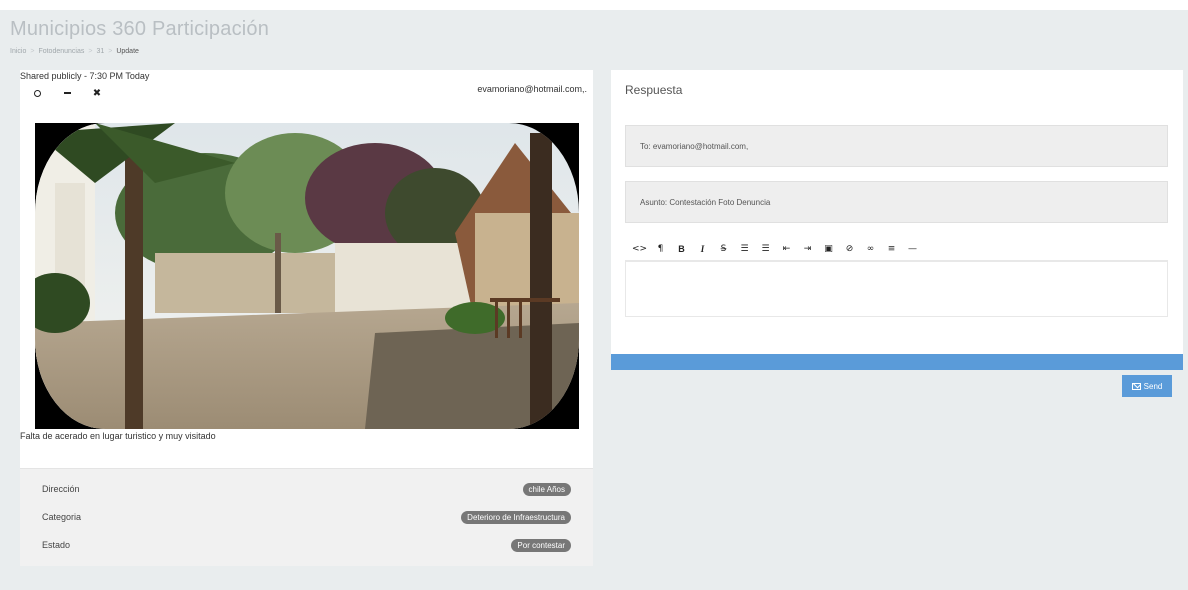 The width and height of the screenshot is (1188, 590). What do you see at coordinates (306, 489) in the screenshot?
I see `detail-row-direccion: Dirección chile Años` at bounding box center [306, 489].